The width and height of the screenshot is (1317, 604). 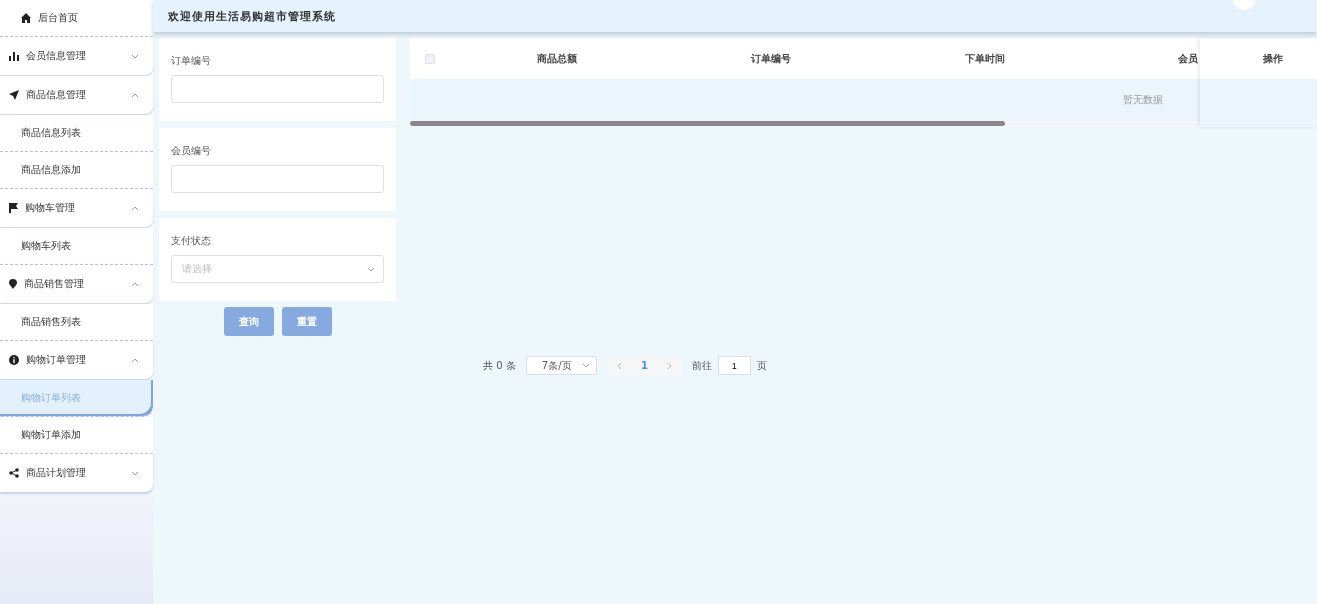 I want to click on column-header: 商品总额, so click(x=557, y=58).